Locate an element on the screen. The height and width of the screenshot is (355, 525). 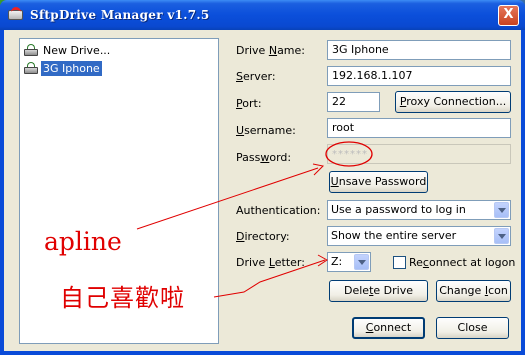
unsave-password-button: Unsave Password is located at coordinates (378, 182).